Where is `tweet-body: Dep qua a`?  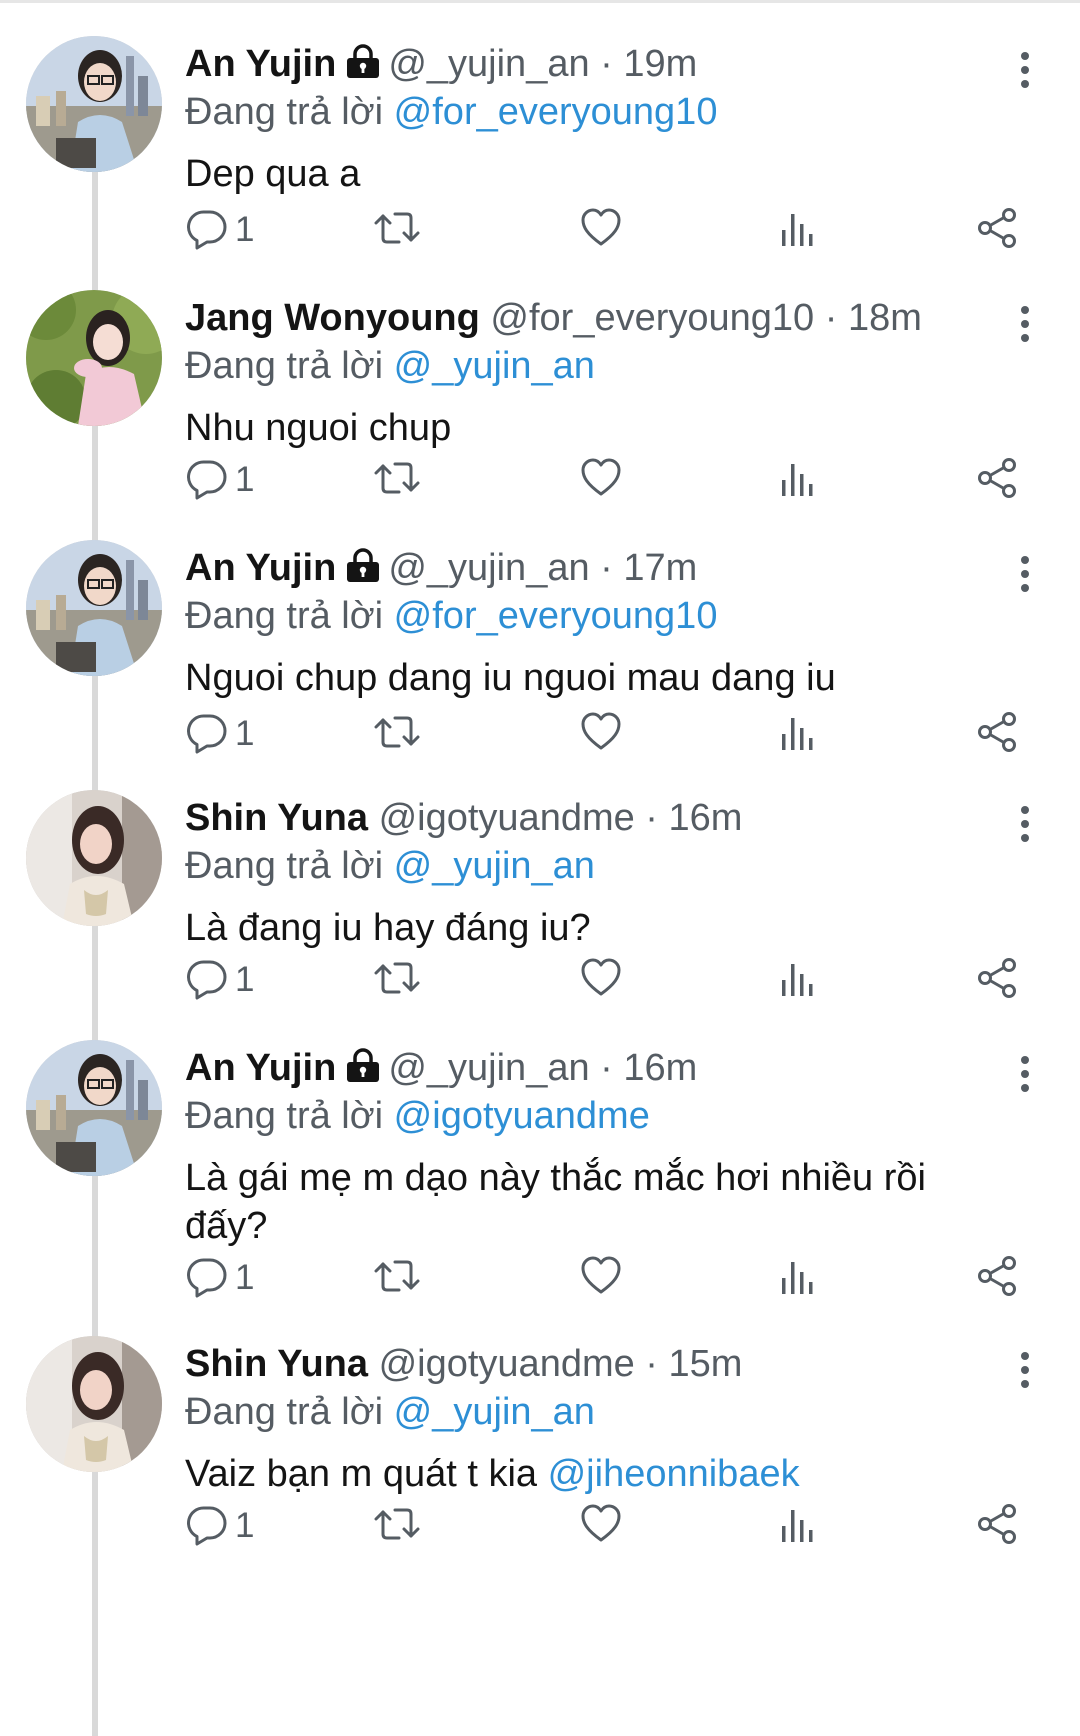
tweet-body: Dep qua a is located at coordinates (273, 174).